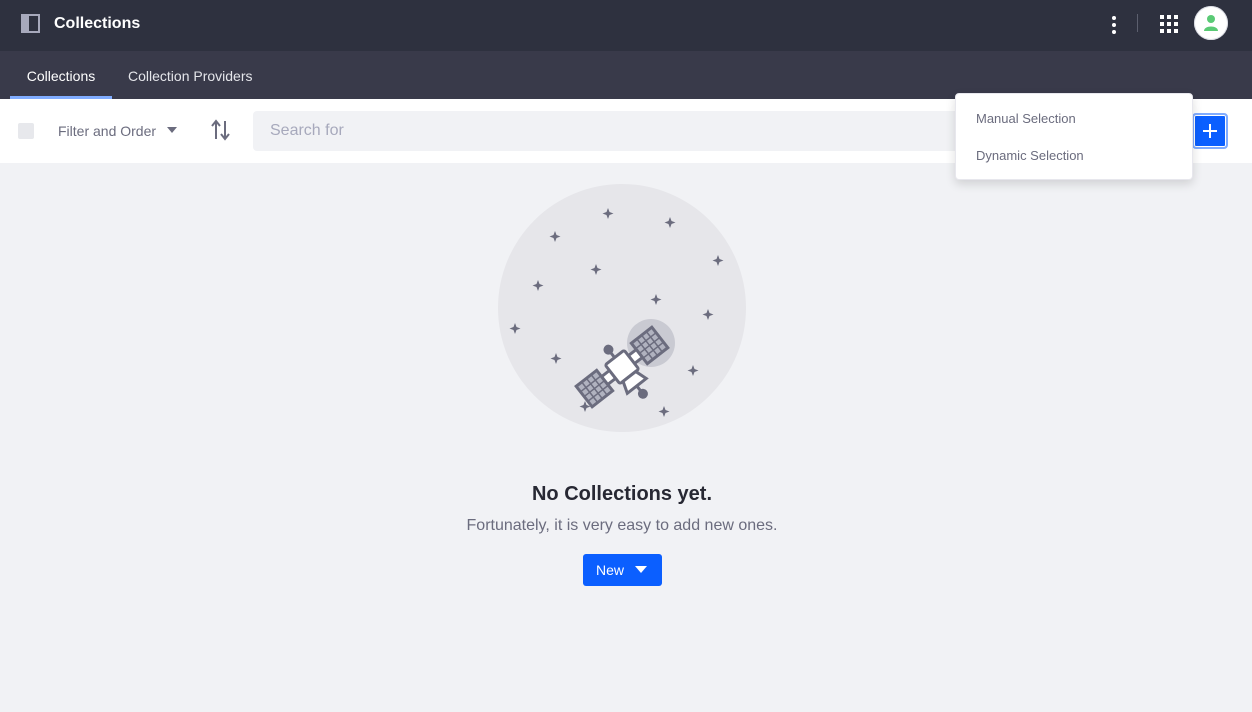 The width and height of the screenshot is (1252, 712). I want to click on menu-item-manual-selection: Manual Selection, so click(1026, 118).